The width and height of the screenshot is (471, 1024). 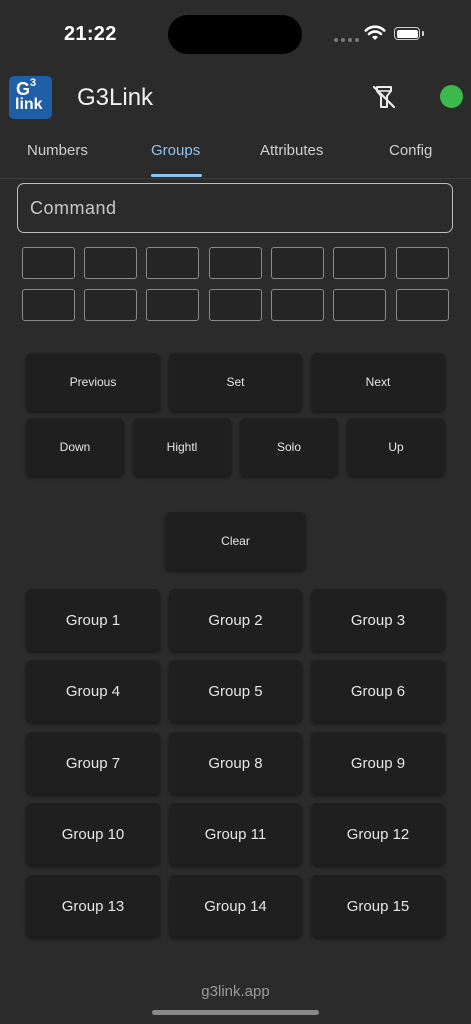 What do you see at coordinates (235, 156) in the screenshot?
I see `tab-bar: Numbers Groups Attributes Config` at bounding box center [235, 156].